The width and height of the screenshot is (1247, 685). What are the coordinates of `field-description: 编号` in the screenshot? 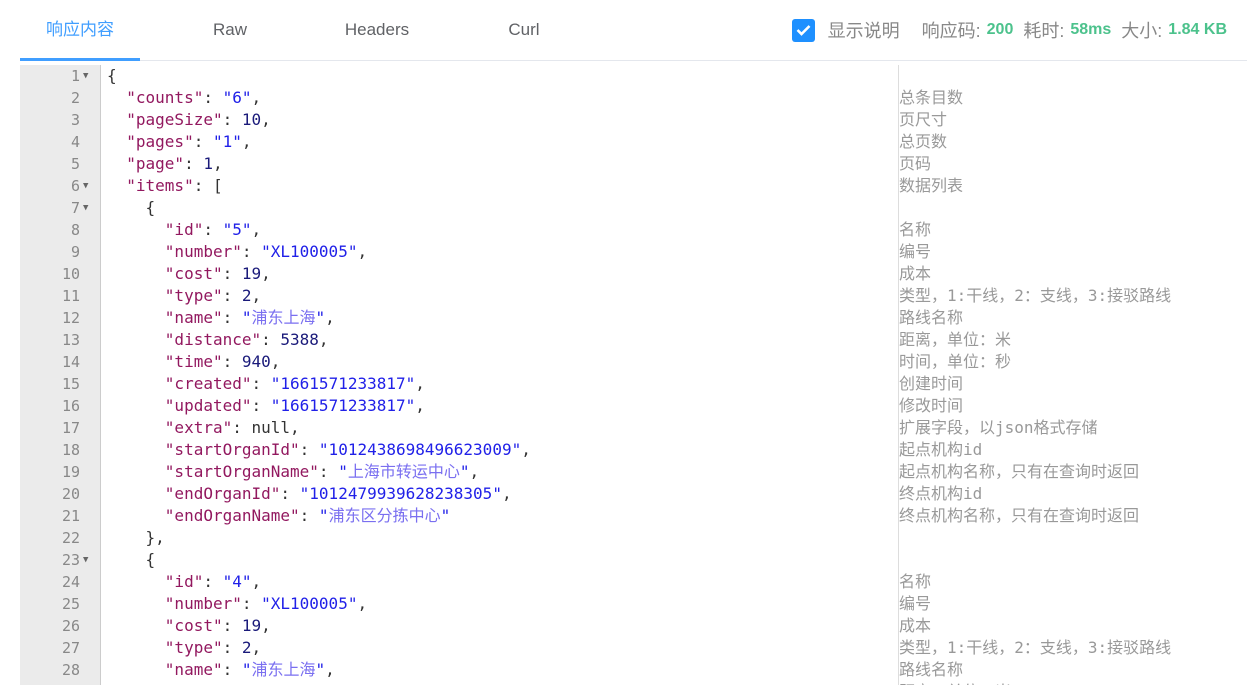 It's located at (915, 251).